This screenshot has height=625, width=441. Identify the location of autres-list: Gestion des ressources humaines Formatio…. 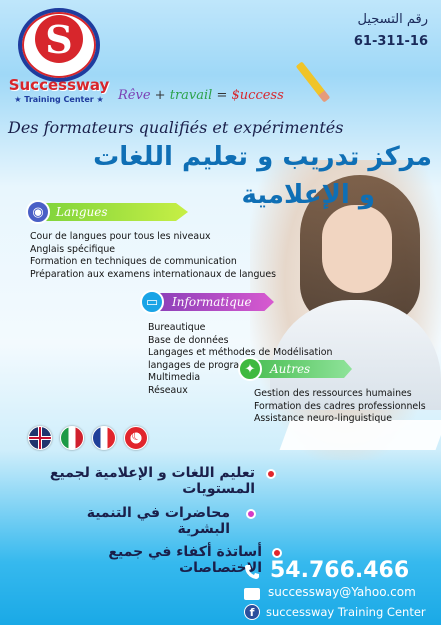
(346, 407).